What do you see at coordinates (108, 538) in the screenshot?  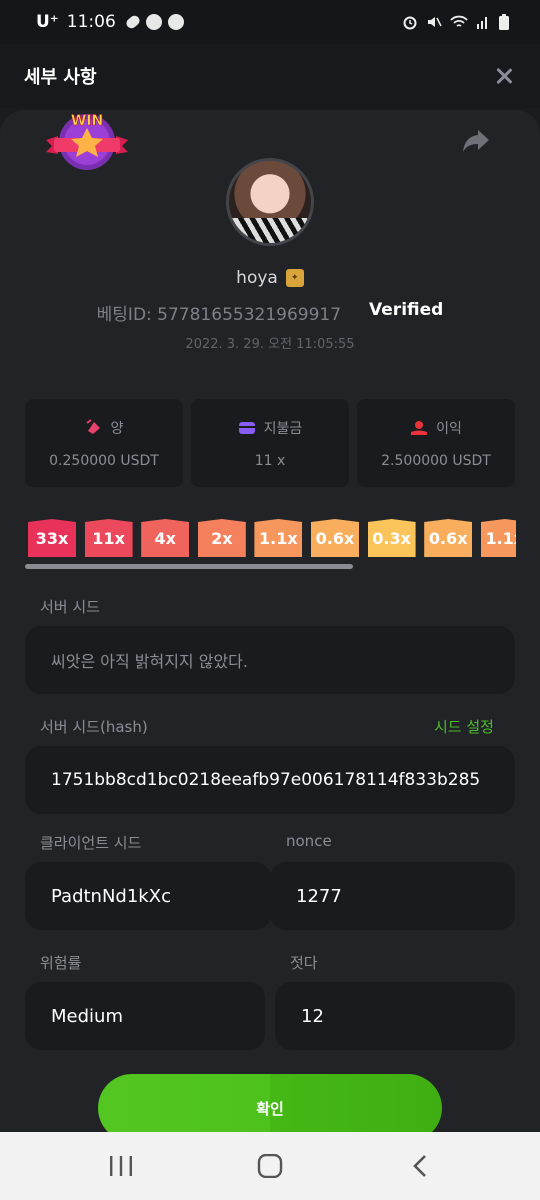 I see `multiplier-chip: 11x` at bounding box center [108, 538].